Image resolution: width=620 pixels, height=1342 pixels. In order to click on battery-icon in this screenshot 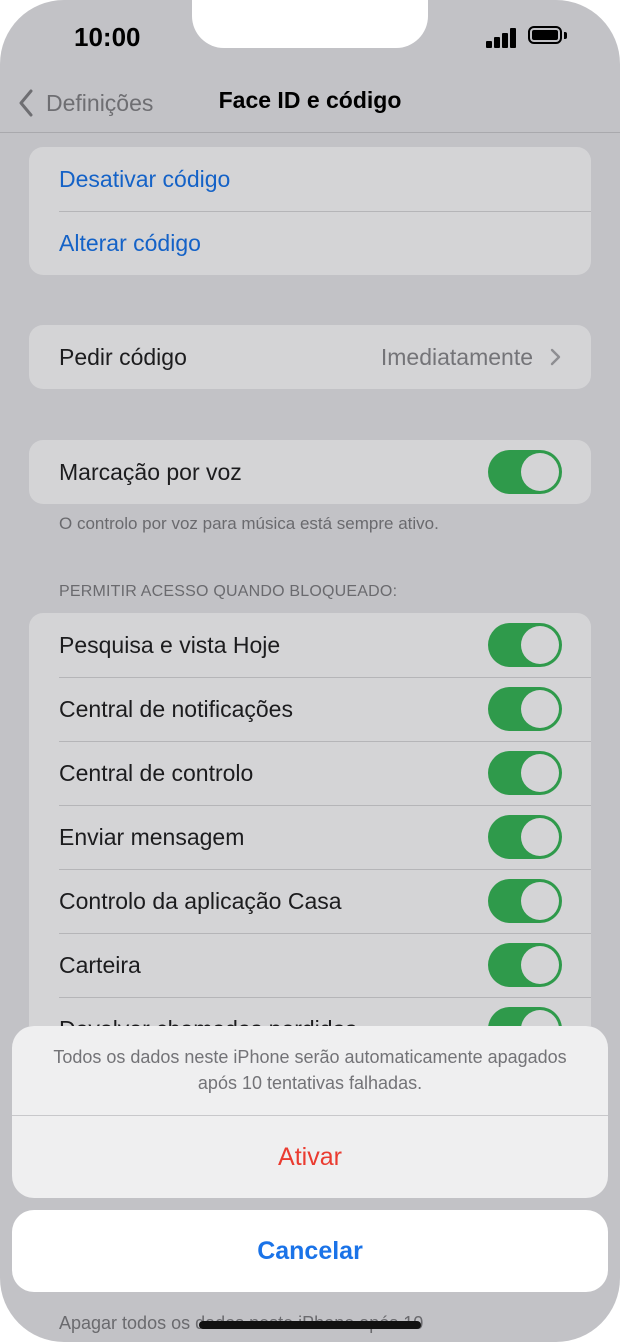, I will do `click(548, 36)`.